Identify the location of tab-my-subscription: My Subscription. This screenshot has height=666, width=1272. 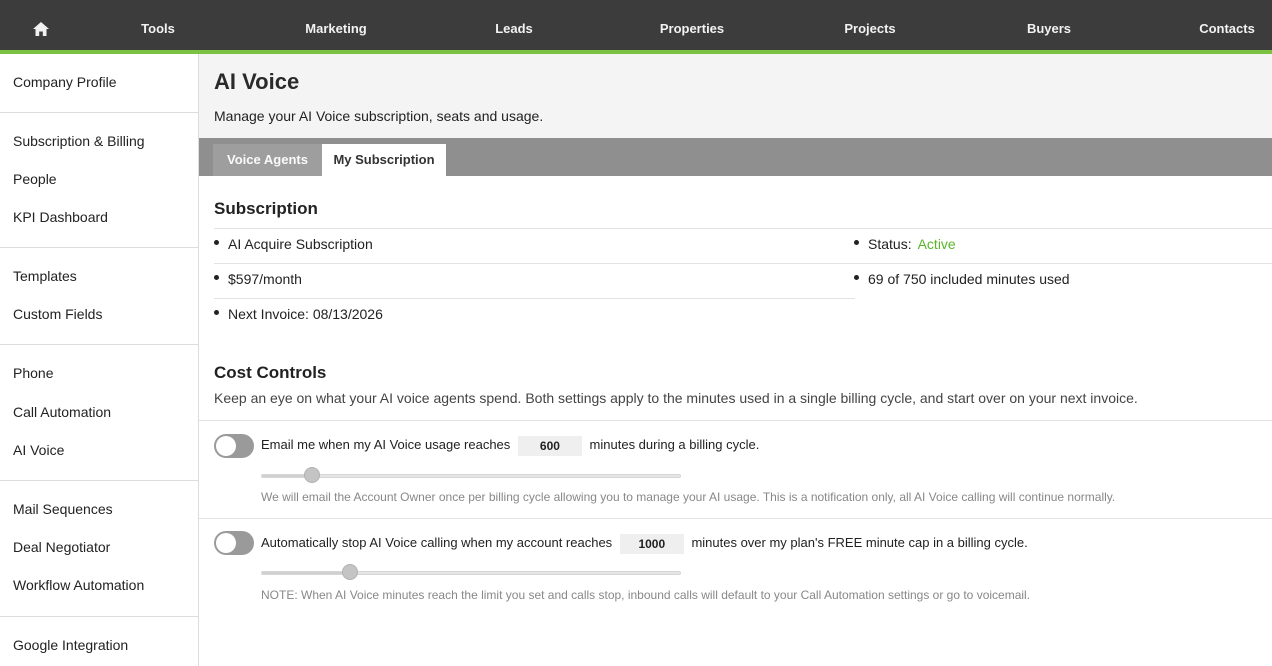
(384, 160).